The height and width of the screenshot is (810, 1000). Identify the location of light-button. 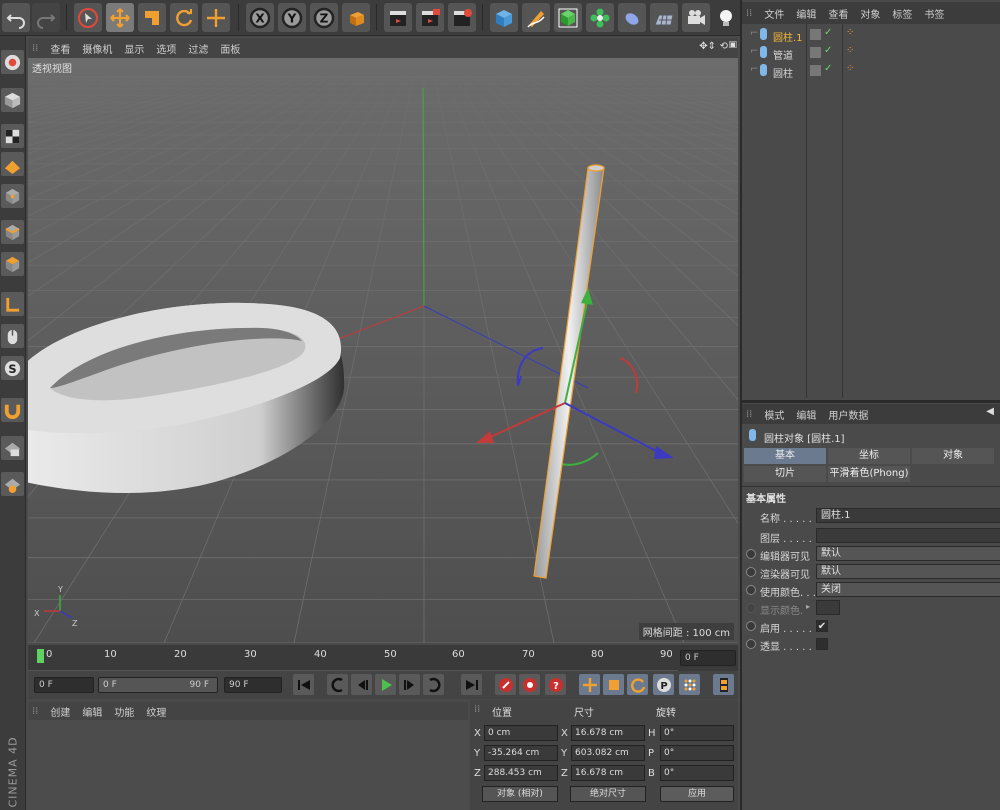
(726, 17).